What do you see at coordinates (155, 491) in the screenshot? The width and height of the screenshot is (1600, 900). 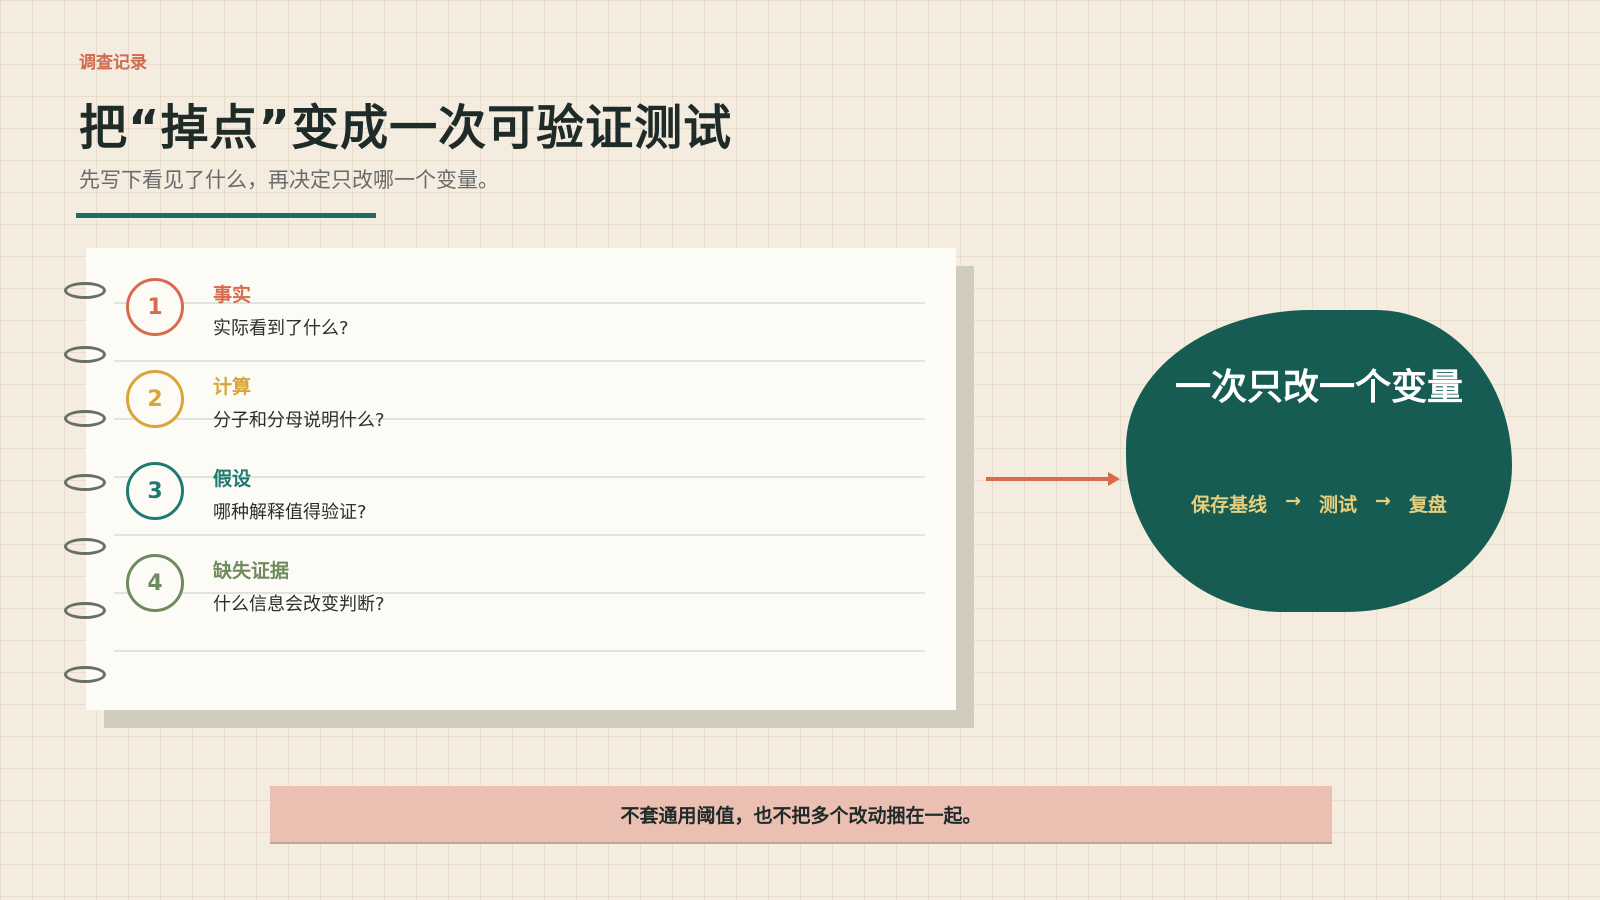 I see `step-badge-3: 3` at bounding box center [155, 491].